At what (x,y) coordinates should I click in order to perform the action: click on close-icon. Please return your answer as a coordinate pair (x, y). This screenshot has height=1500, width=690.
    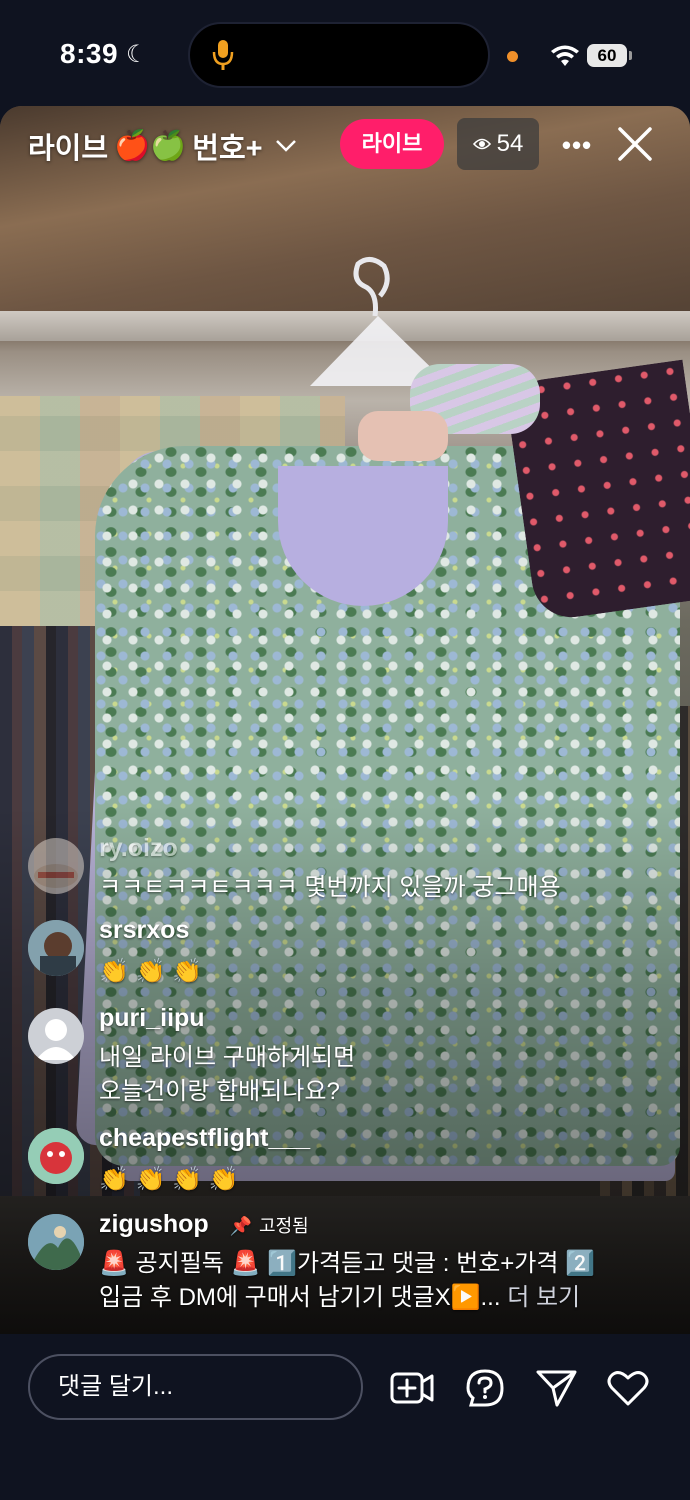
    Looking at the image, I should click on (635, 144).